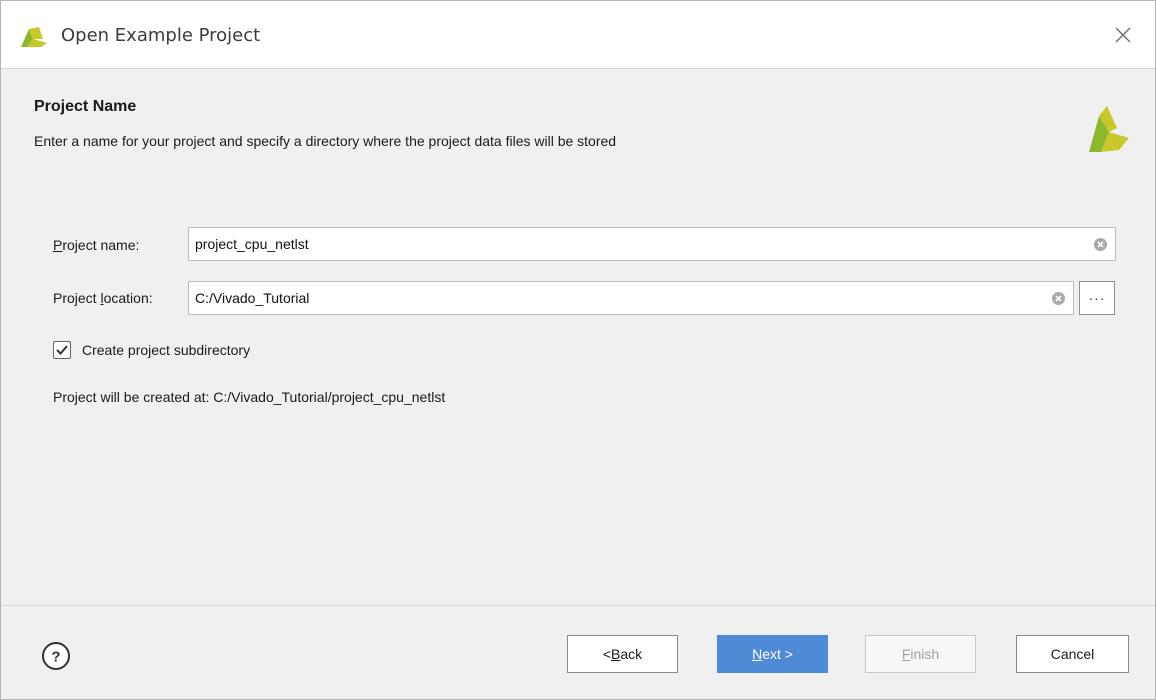 This screenshot has height=700, width=1156. I want to click on close-button, so click(1123, 35).